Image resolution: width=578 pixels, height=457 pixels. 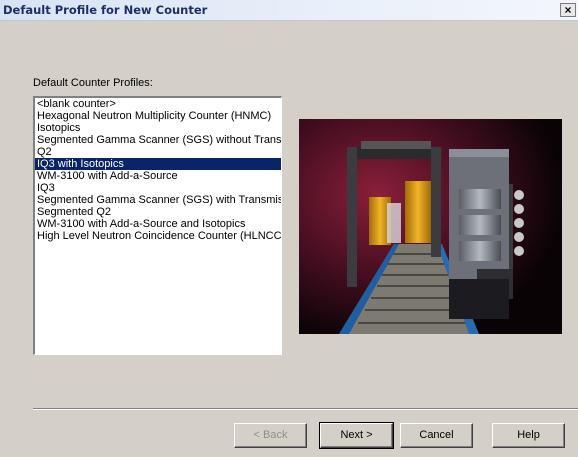 What do you see at coordinates (436, 435) in the screenshot?
I see `cancel-button: Cancel` at bounding box center [436, 435].